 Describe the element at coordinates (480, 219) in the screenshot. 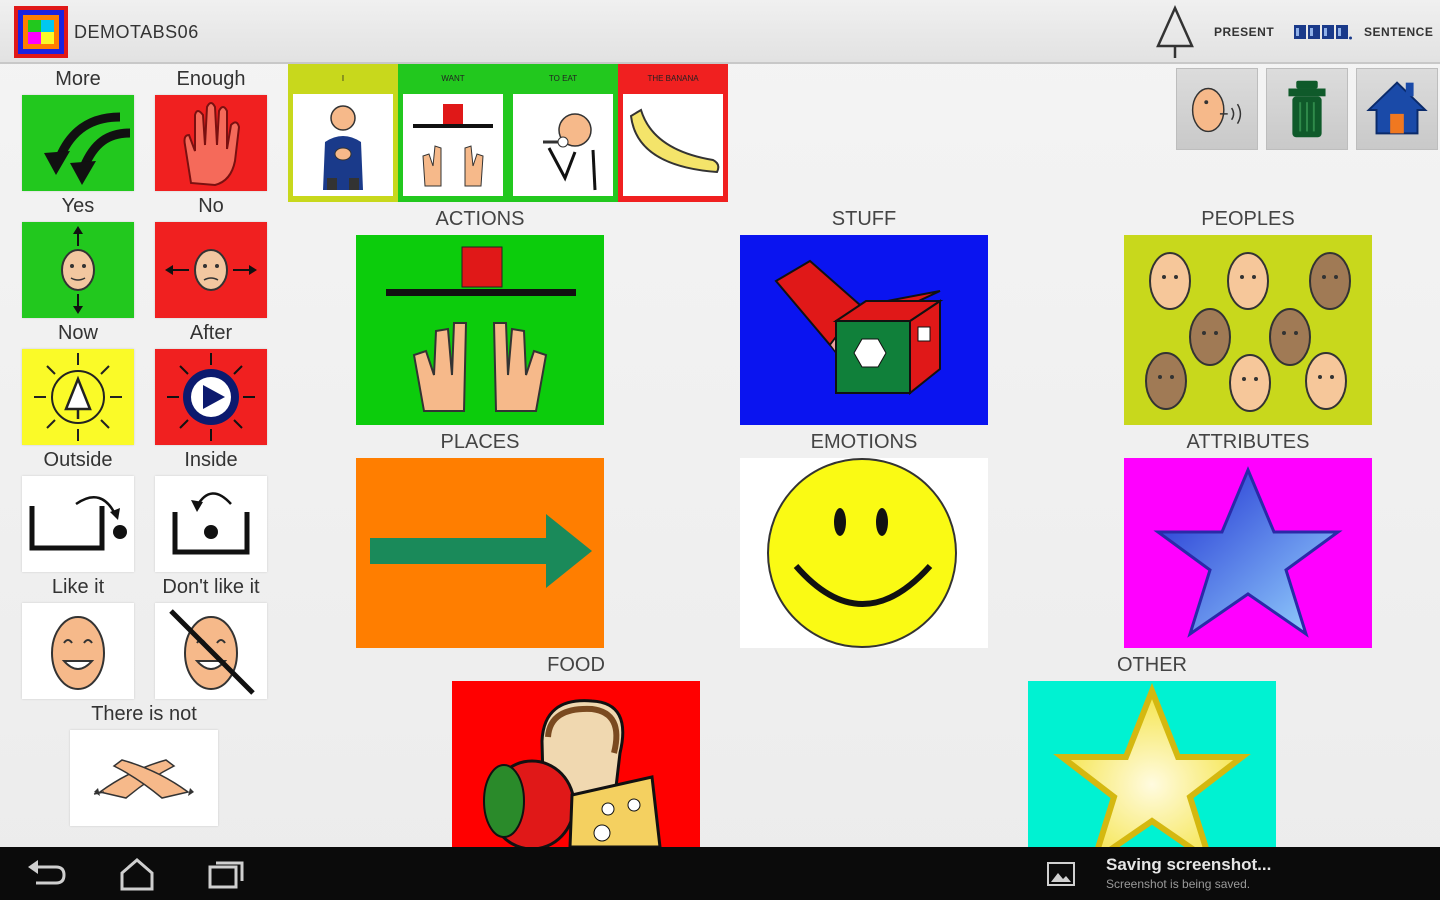

I see `category-label-actions: ACTIONS` at that location.